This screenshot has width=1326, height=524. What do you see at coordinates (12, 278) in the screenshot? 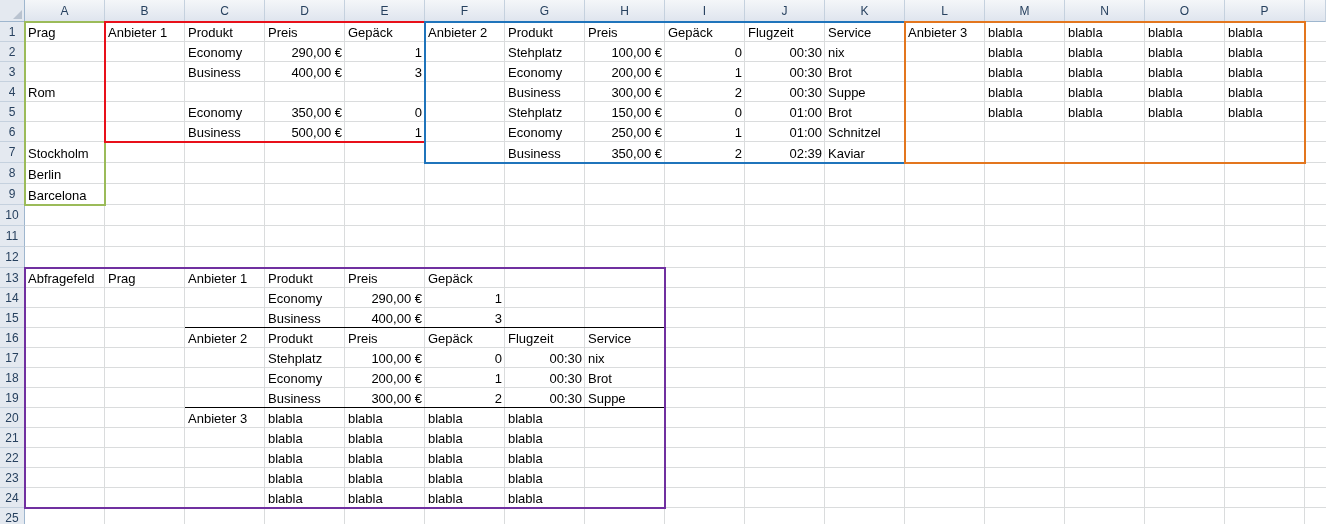
I see `row-header: 13` at bounding box center [12, 278].